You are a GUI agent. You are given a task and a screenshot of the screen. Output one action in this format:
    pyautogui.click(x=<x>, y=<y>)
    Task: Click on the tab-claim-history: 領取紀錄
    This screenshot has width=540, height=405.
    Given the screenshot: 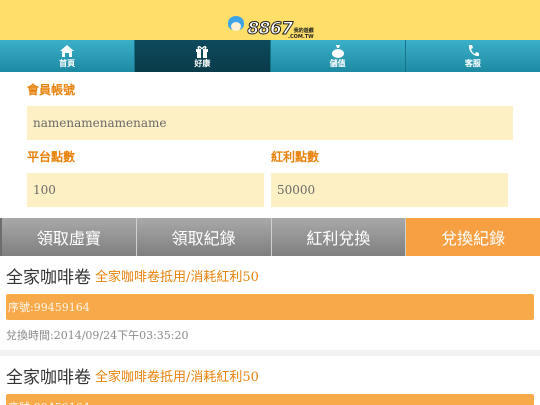 What is the action you would take?
    pyautogui.click(x=204, y=237)
    